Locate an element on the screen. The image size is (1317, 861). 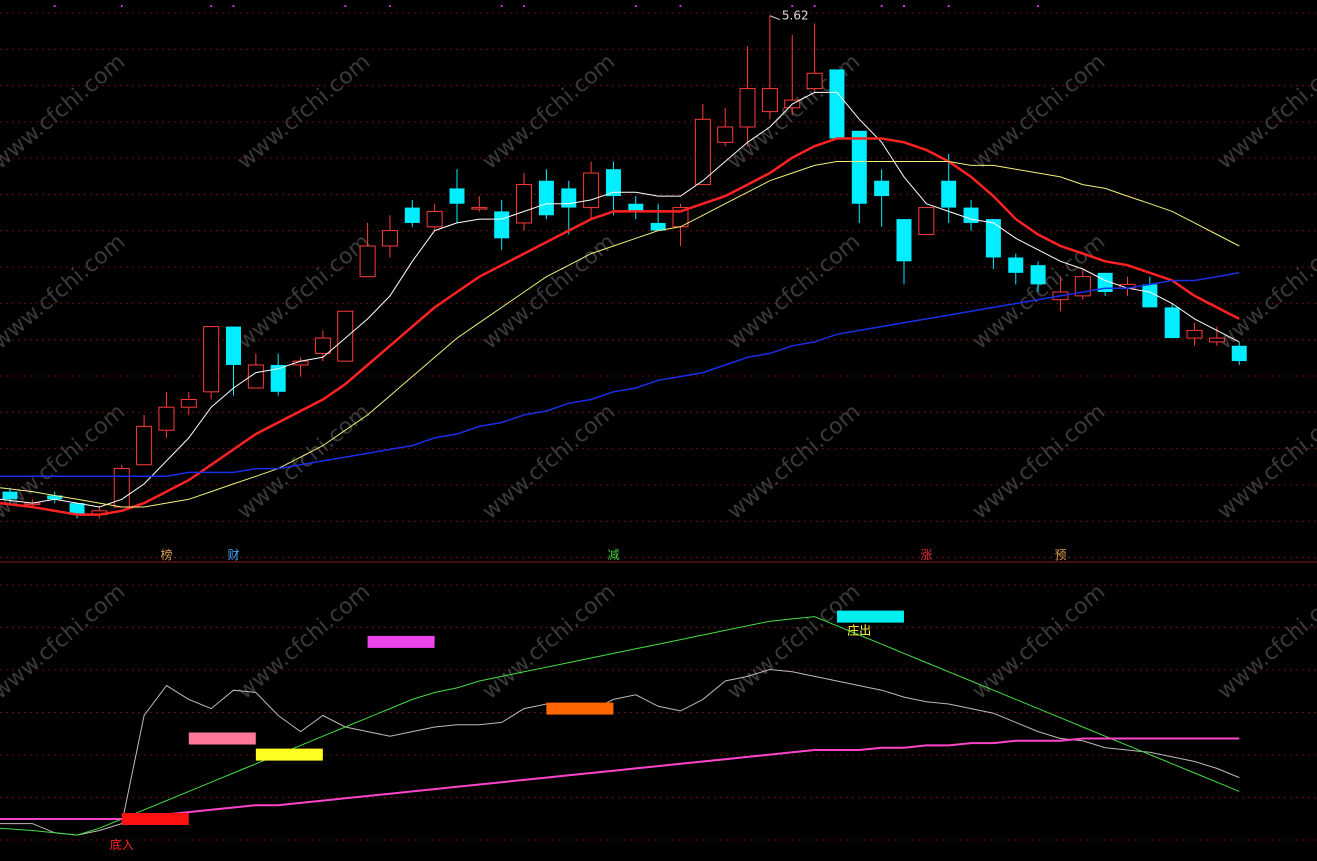
indicator-line is located at coordinates (620, 778).